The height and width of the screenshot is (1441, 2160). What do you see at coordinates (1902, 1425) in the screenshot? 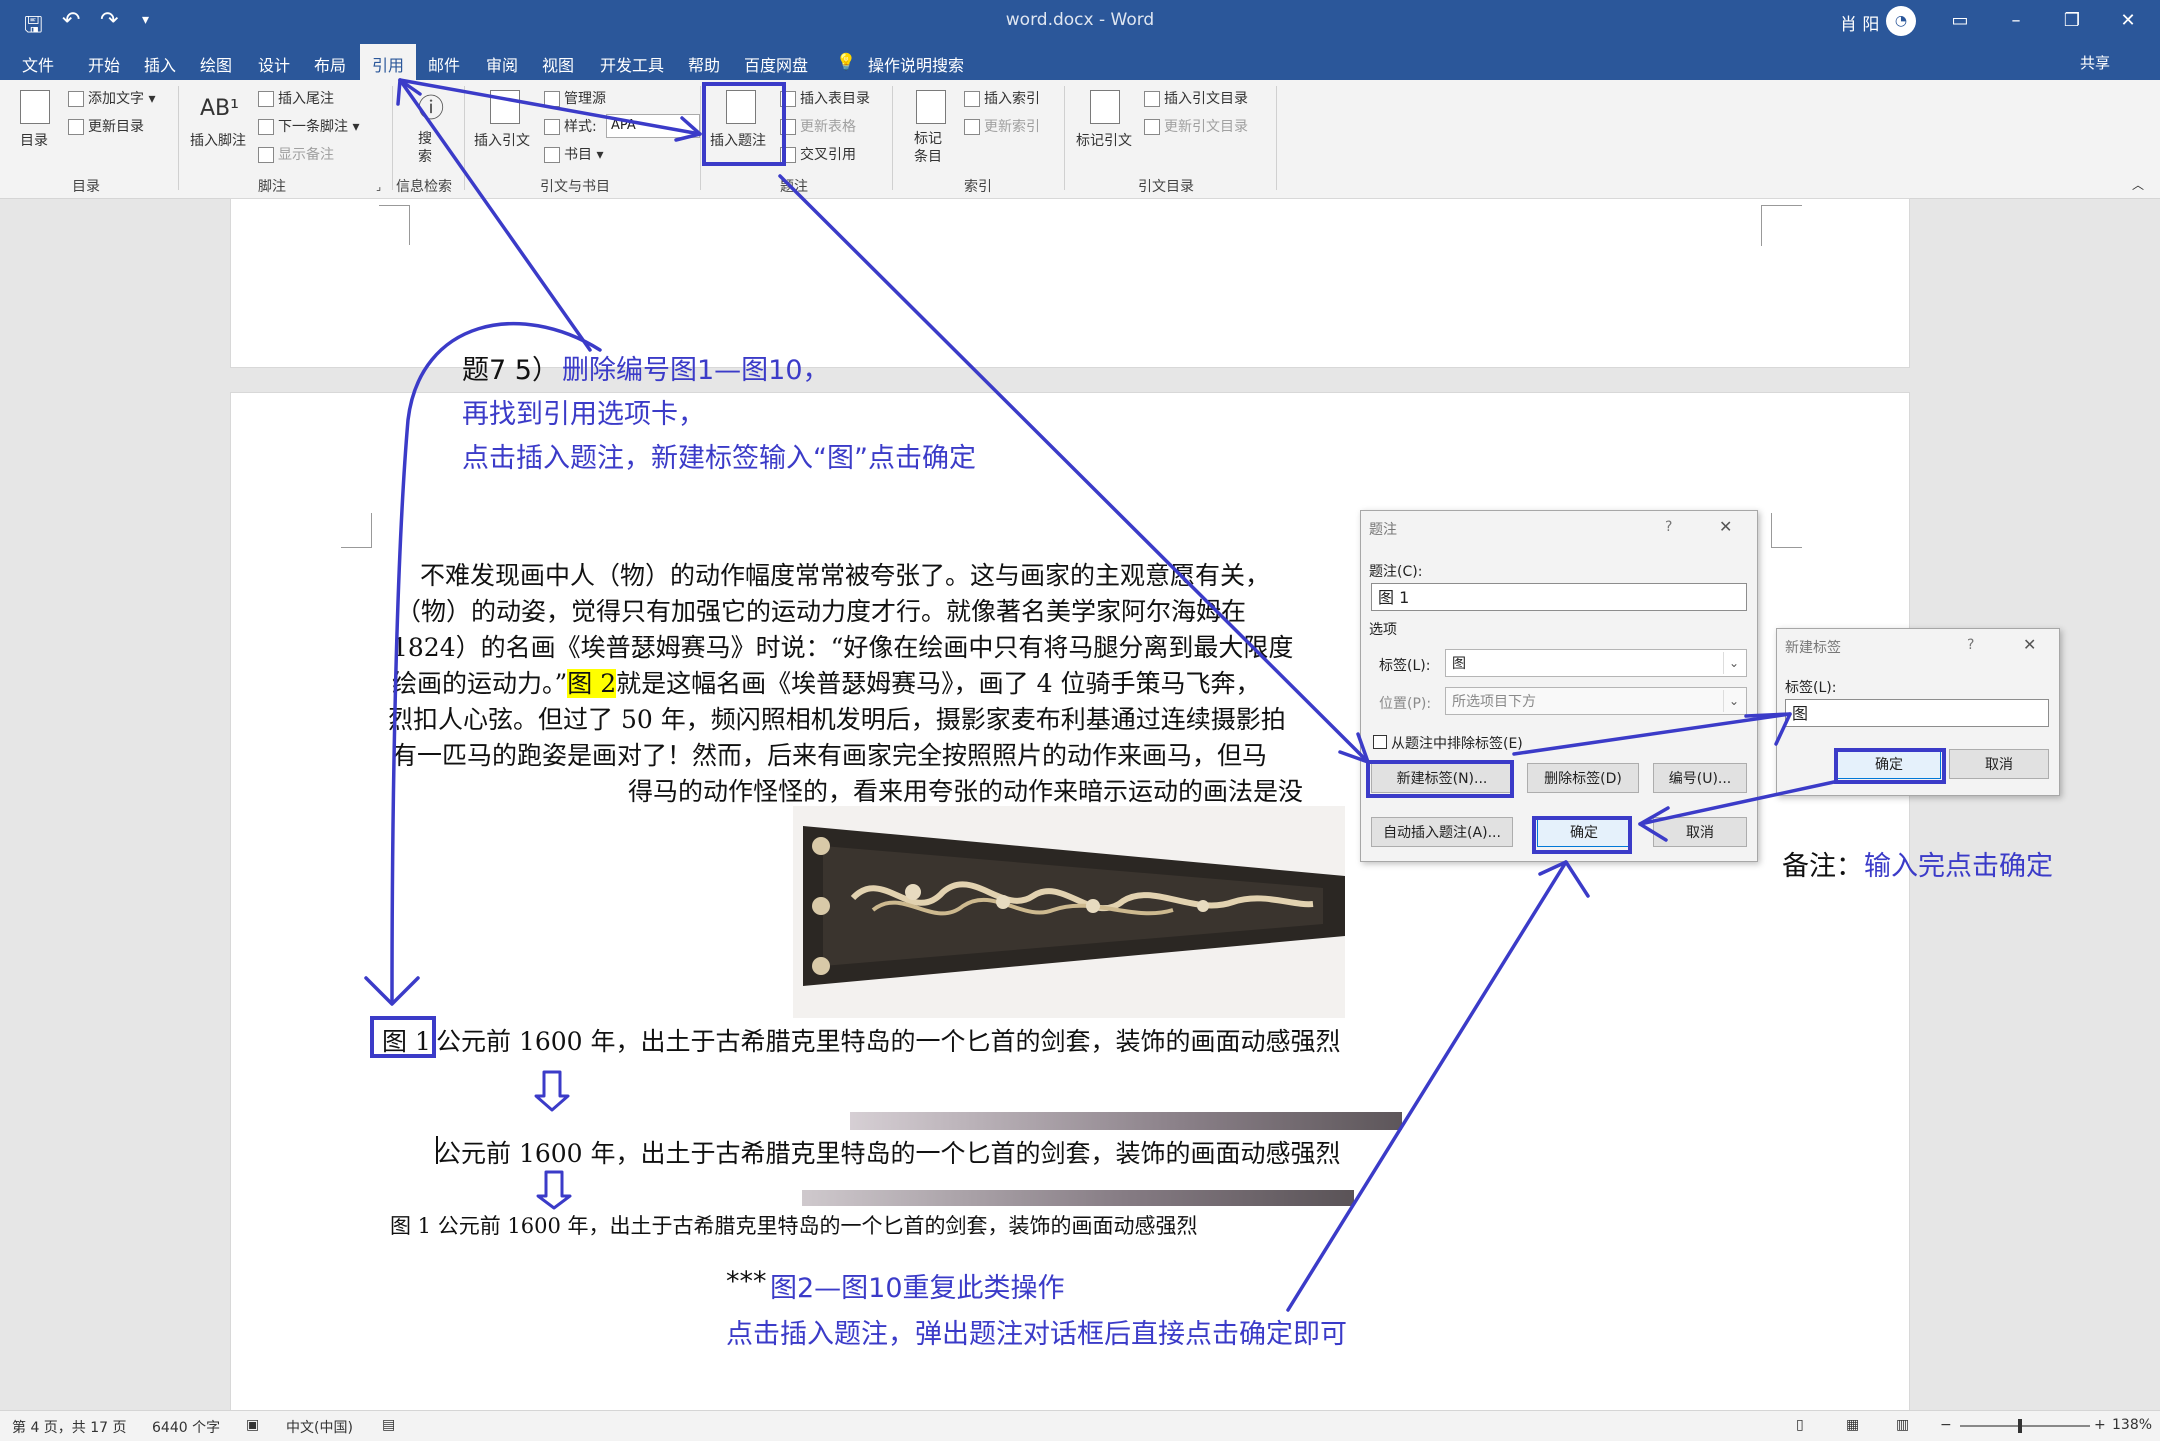
I see `web-layout-icon: ▥` at bounding box center [1902, 1425].